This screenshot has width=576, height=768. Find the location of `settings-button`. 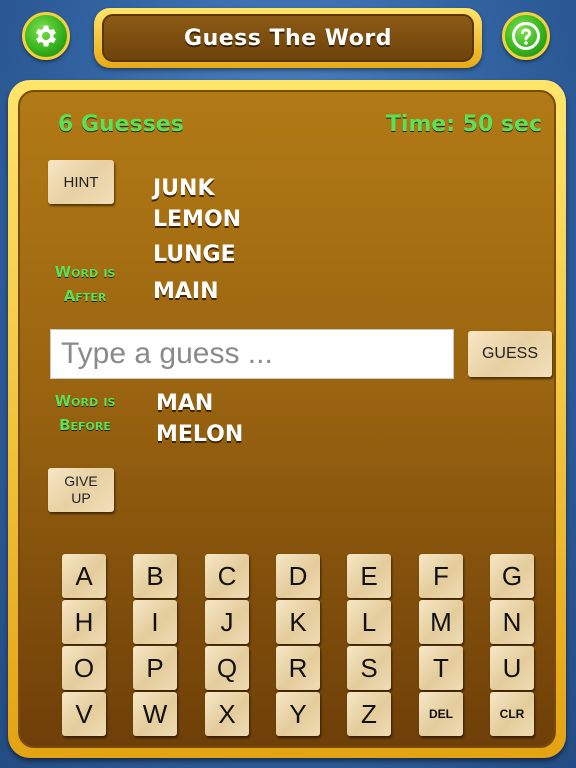

settings-button is located at coordinates (46, 36).